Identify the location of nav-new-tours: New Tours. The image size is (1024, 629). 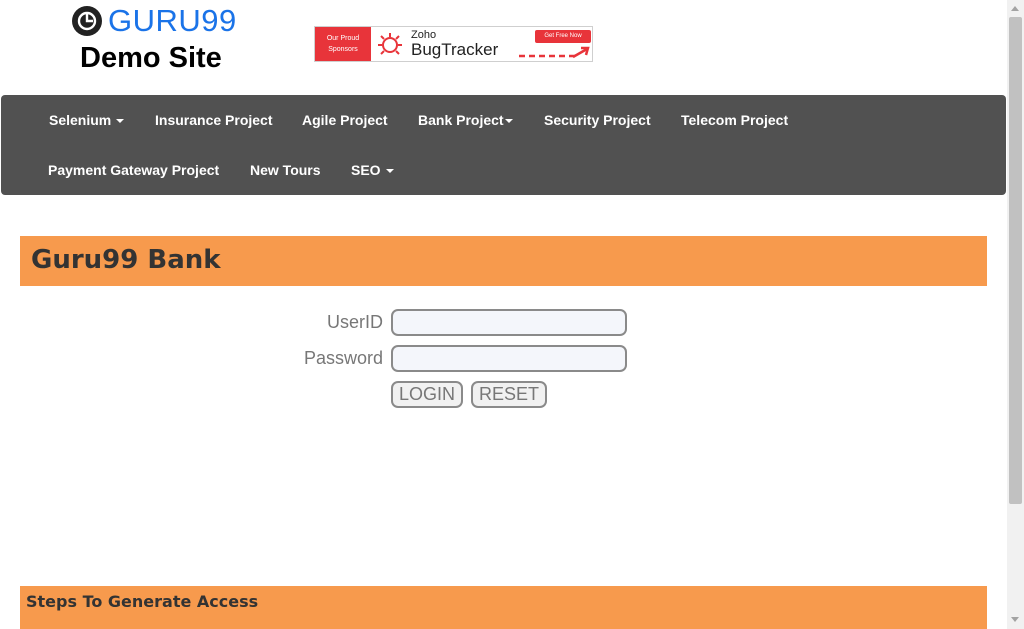
(285, 170).